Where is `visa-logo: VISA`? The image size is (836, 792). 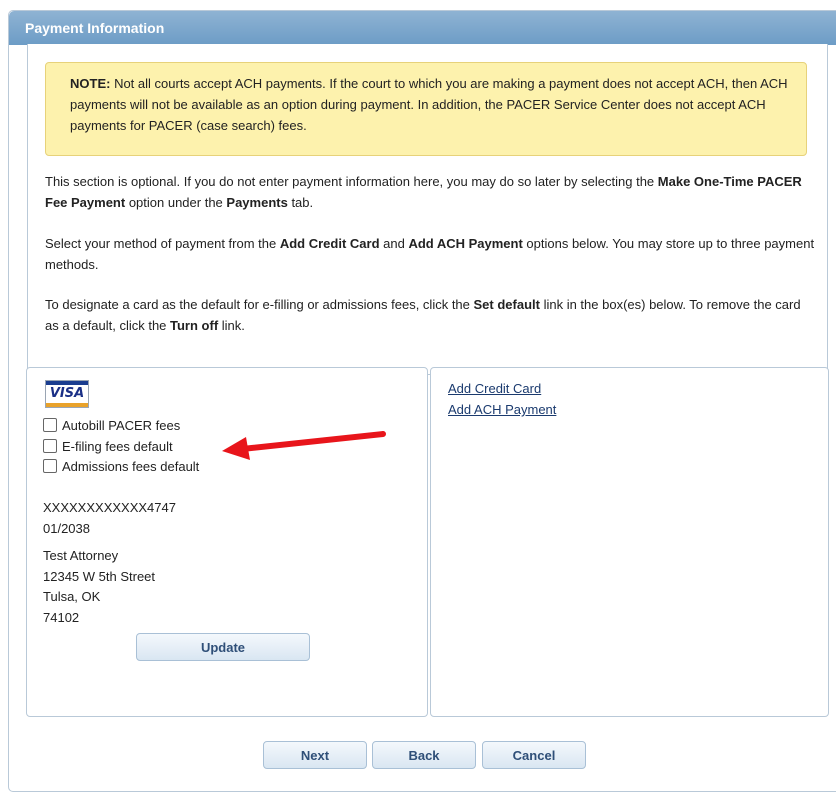 visa-logo: VISA is located at coordinates (67, 394).